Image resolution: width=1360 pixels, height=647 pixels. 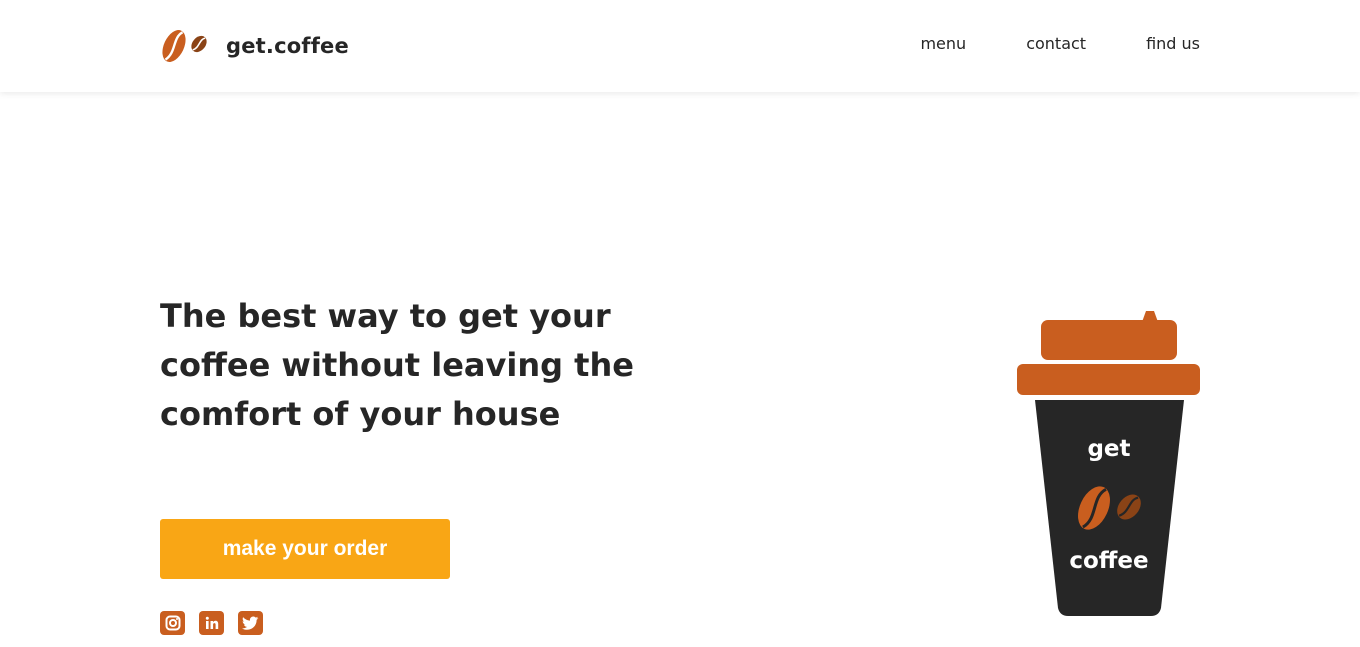 I want to click on nav-find-us: find us, so click(x=1173, y=43).